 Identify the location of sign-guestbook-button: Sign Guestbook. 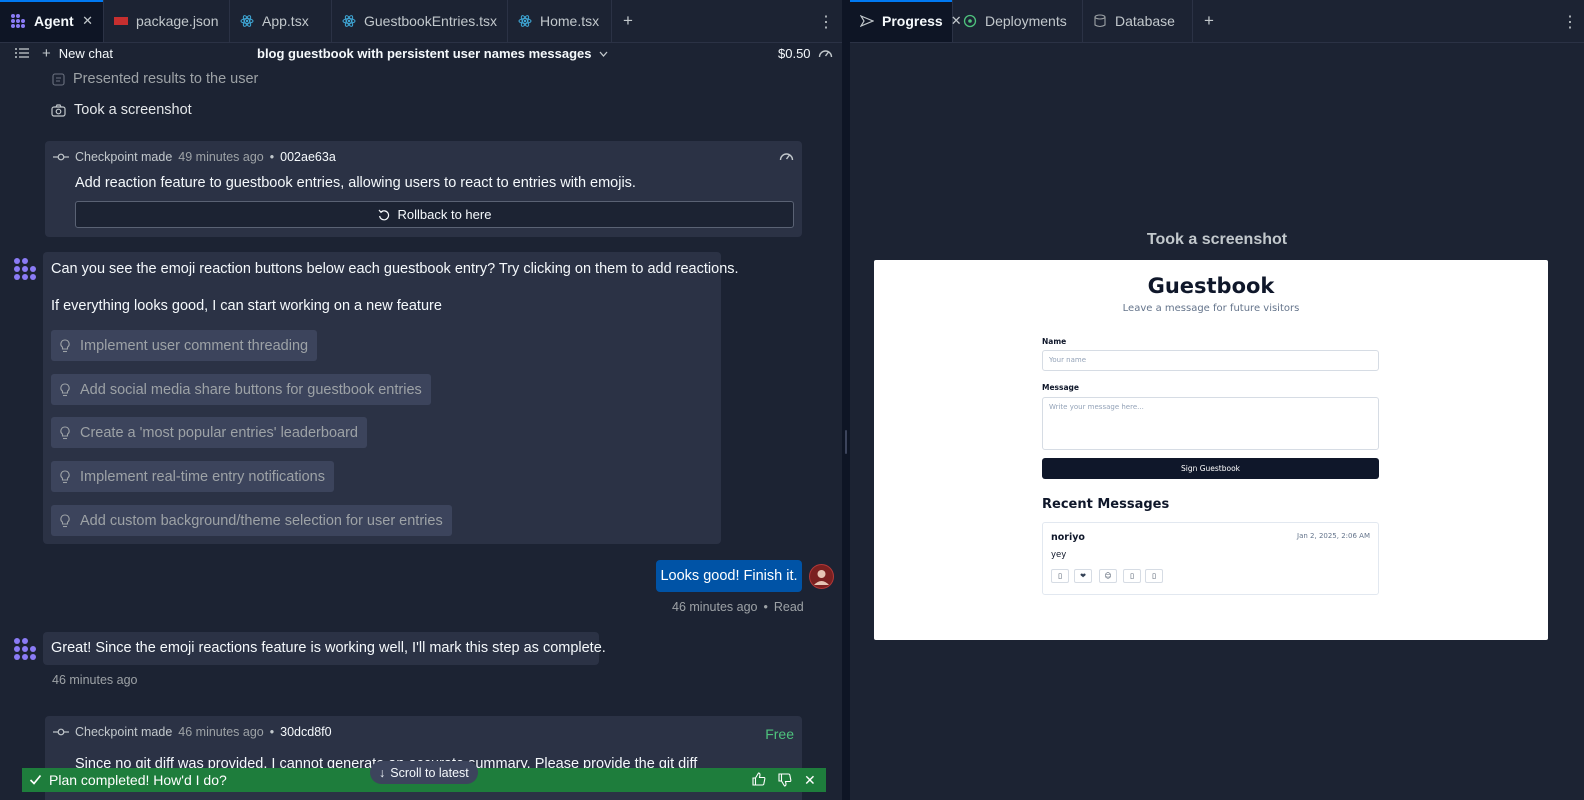
(1210, 468).